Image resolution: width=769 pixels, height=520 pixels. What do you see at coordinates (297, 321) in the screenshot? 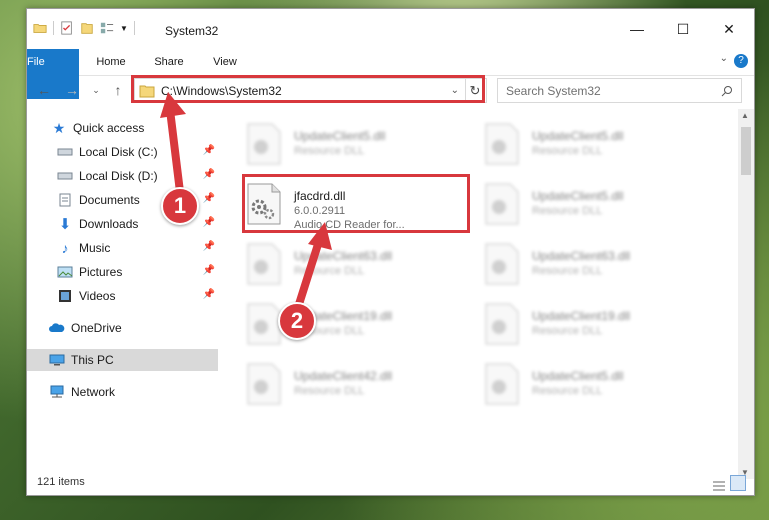
I see `callout-2: 2` at bounding box center [297, 321].